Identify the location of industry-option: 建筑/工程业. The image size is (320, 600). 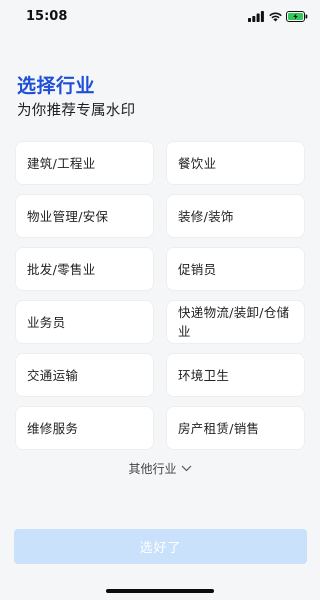
(84, 163).